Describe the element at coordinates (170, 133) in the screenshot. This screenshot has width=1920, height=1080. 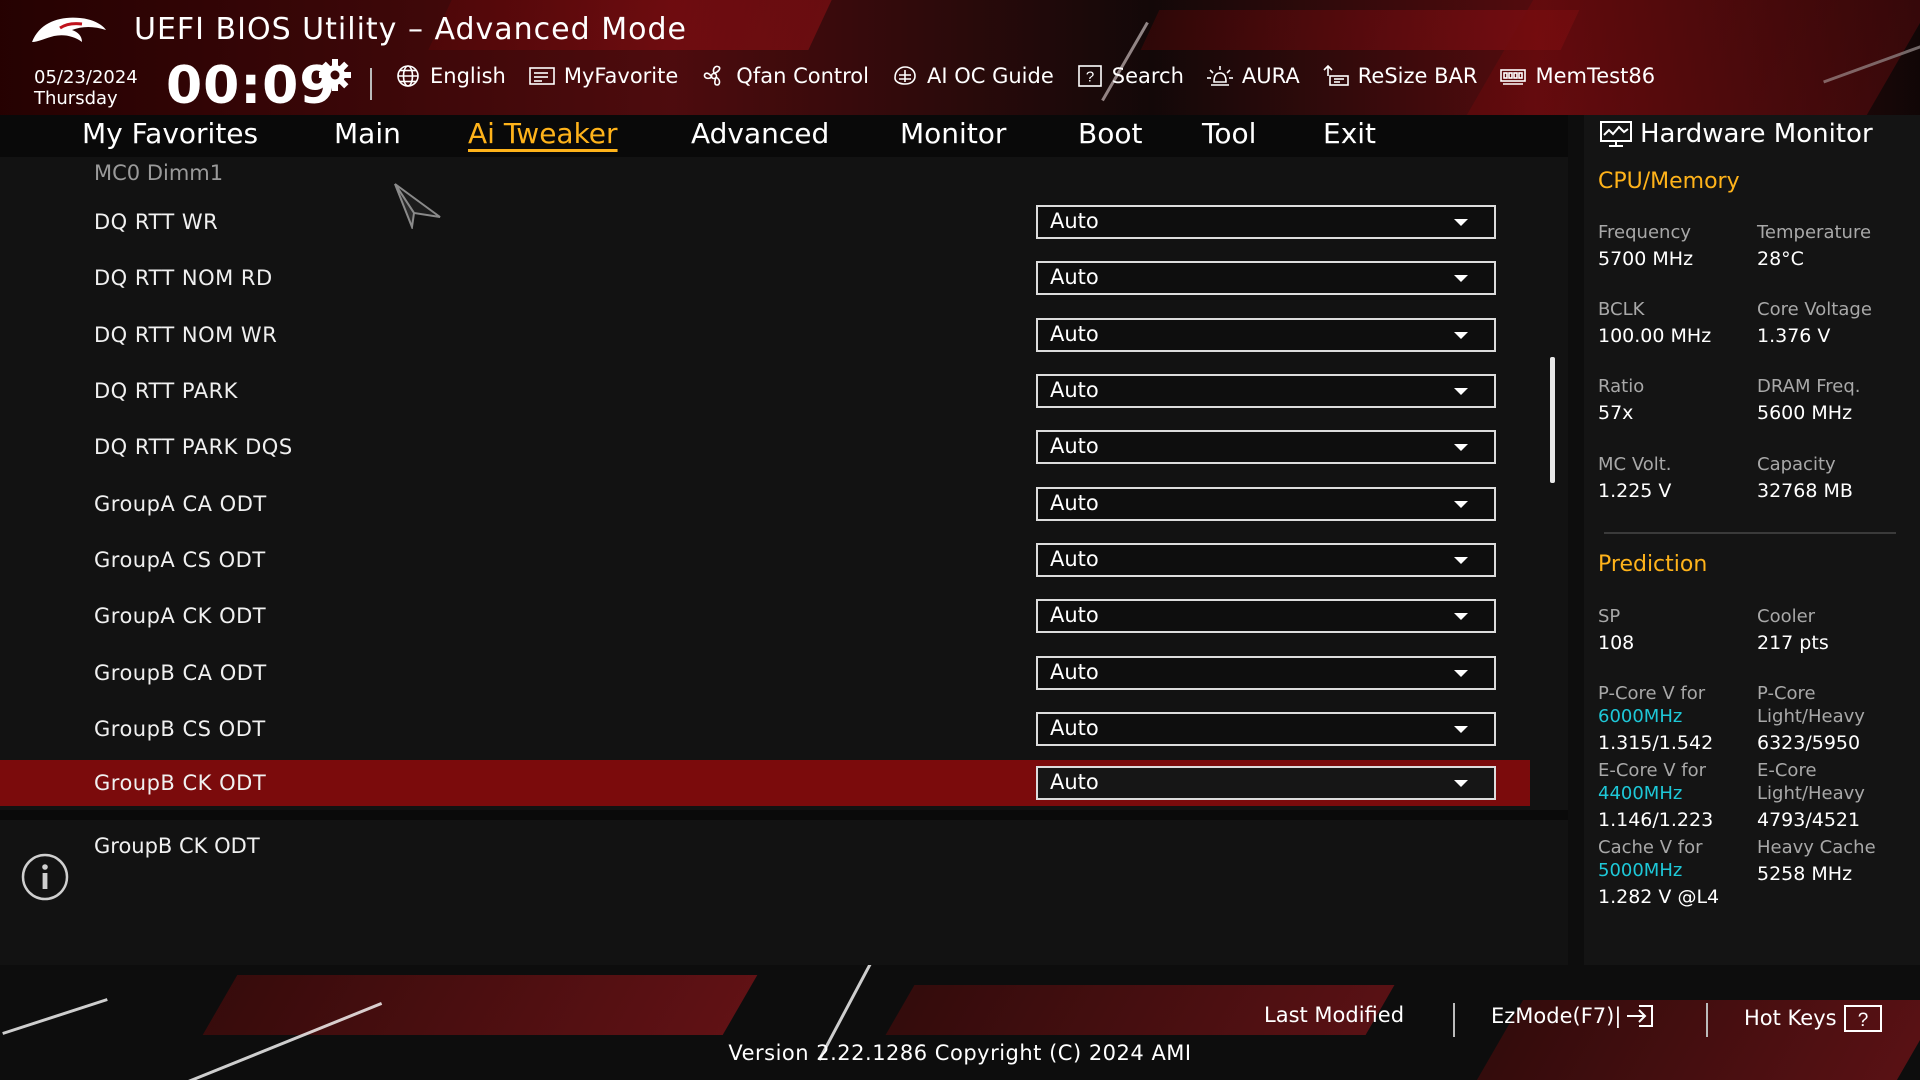
I see `tab-my-favorites: My Favorites` at that location.